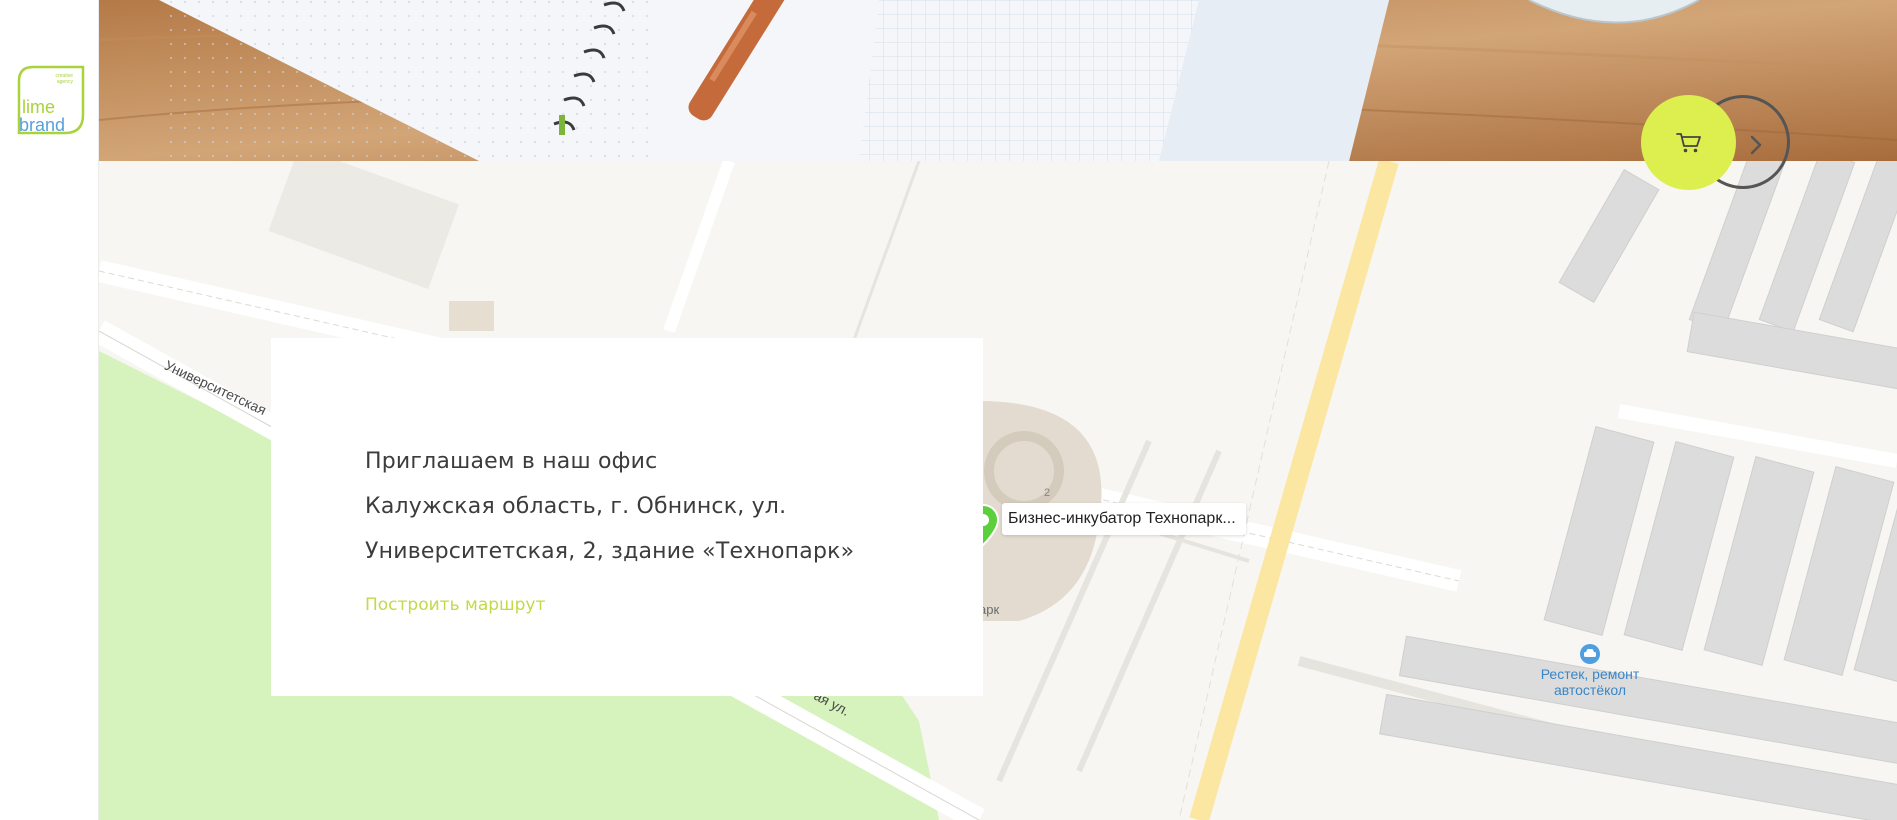 The image size is (1897, 820). I want to click on svg-text: lime, so click(38, 107).